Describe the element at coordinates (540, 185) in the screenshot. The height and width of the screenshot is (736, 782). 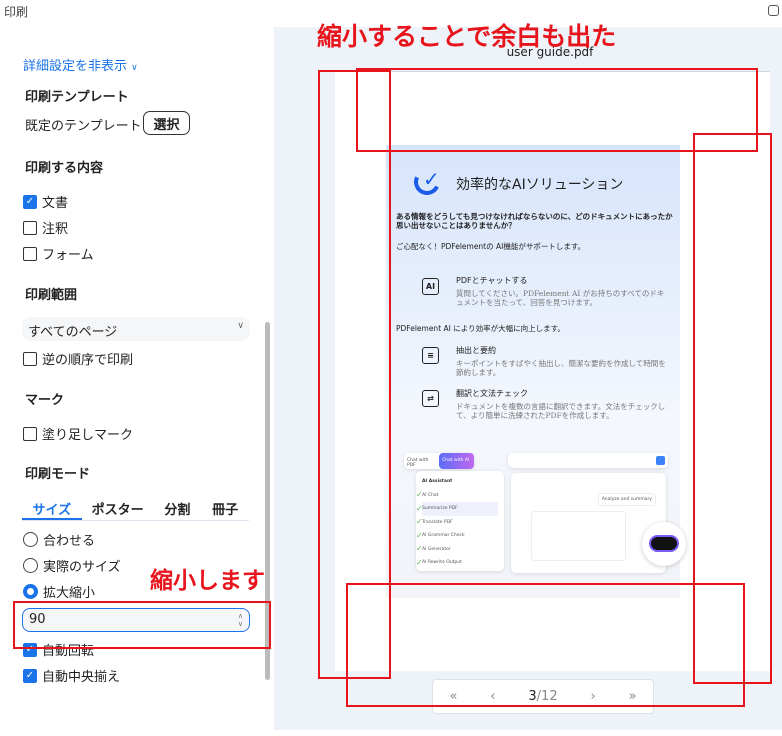
I see `page-heading: 効率的なAIソリューション` at that location.